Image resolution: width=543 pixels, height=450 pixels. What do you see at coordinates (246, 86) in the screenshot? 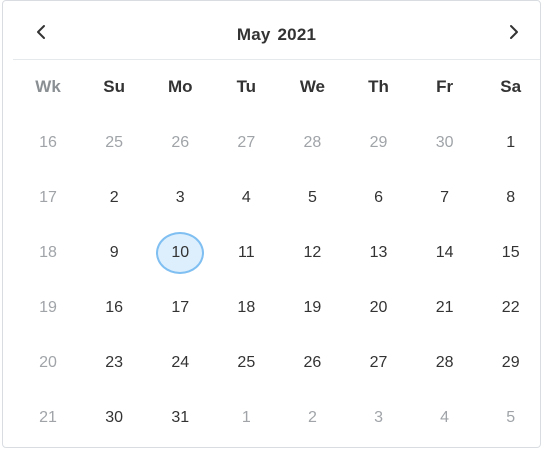
I see `weekday-header-tuesday: Tu` at bounding box center [246, 86].